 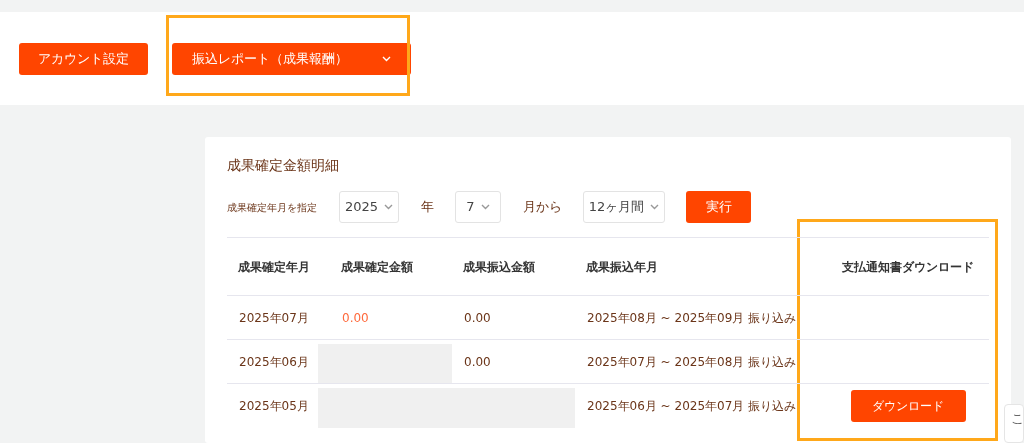 What do you see at coordinates (369, 207) in the screenshot?
I see `year-select: 2025` at bounding box center [369, 207].